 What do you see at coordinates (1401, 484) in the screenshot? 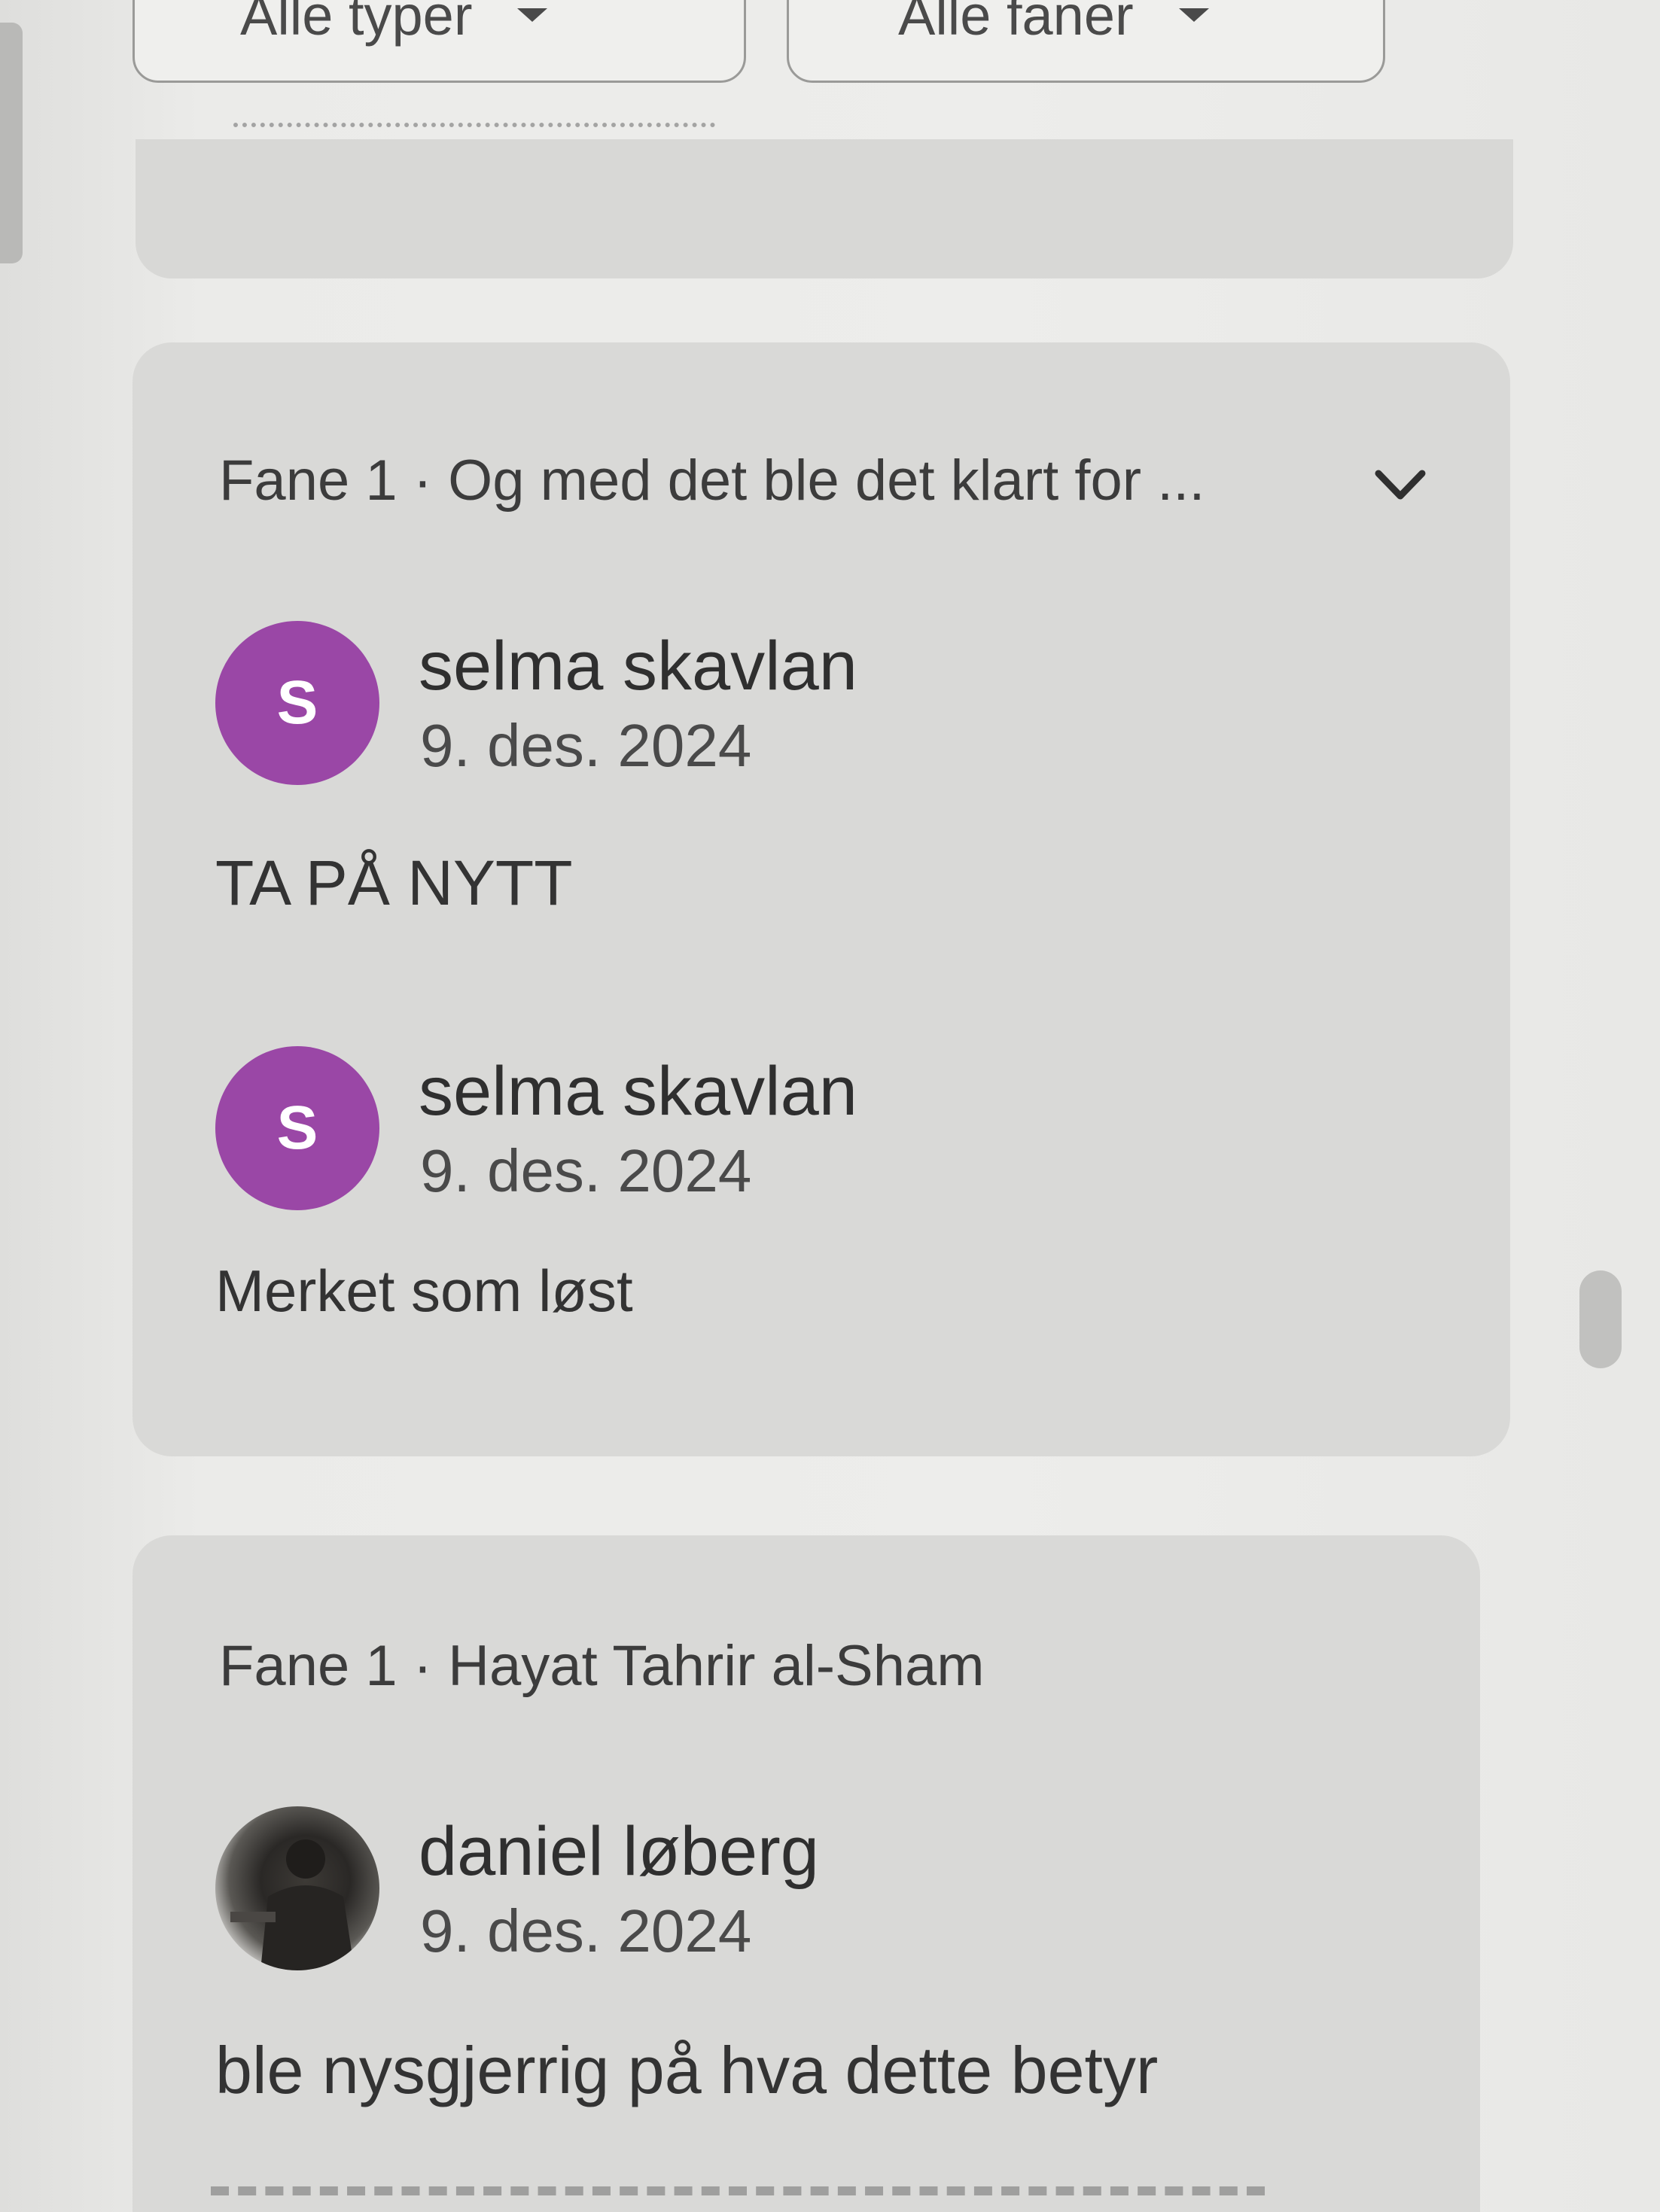
I see `chevron-down-icon` at bounding box center [1401, 484].